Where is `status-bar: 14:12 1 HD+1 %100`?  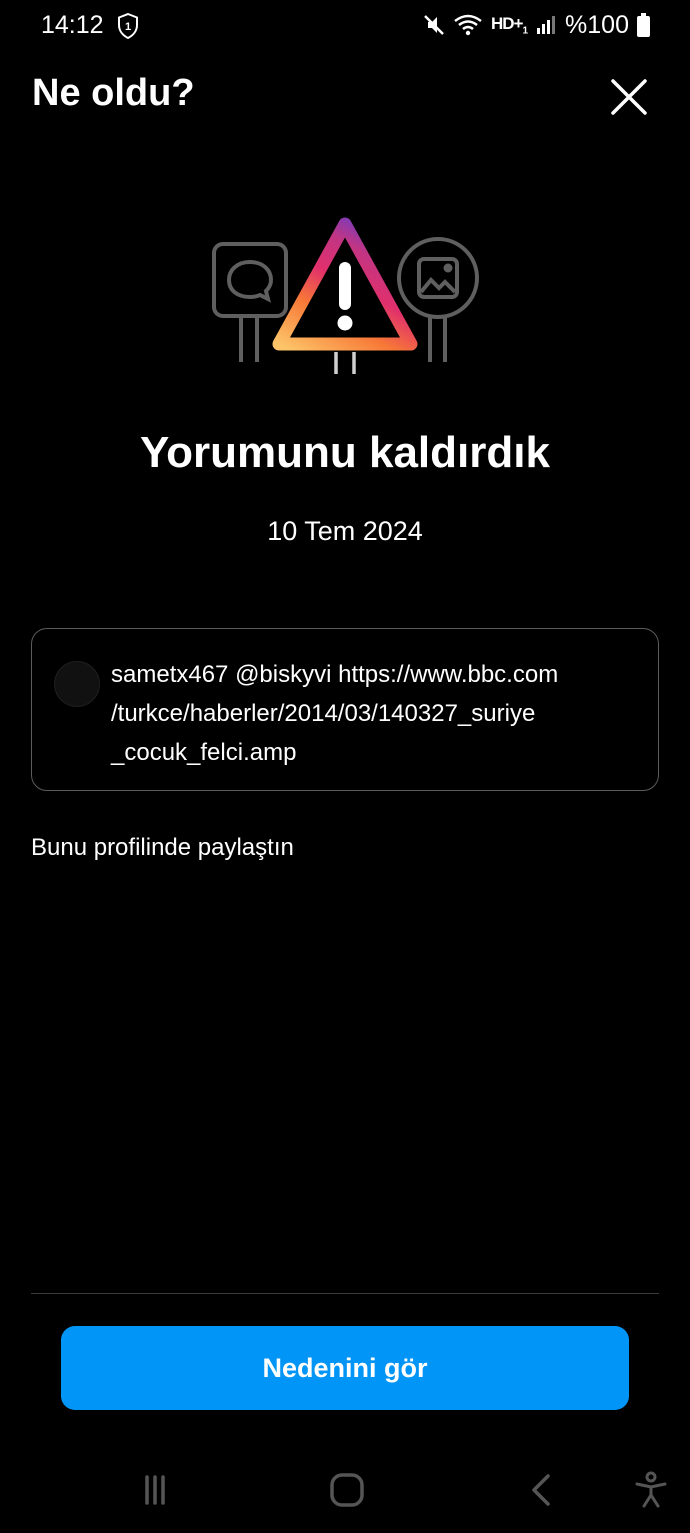 status-bar: 14:12 1 HD+1 %100 is located at coordinates (345, 26).